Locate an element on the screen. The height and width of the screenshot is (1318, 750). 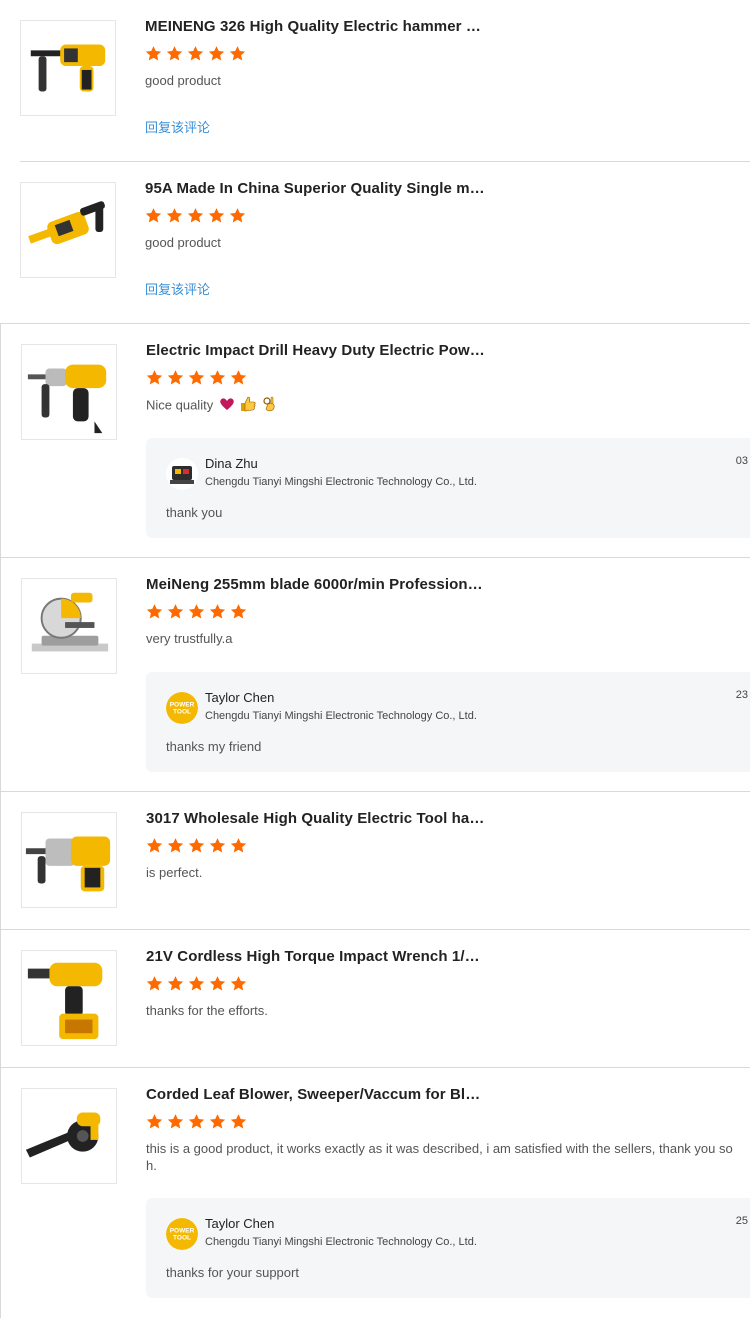
rotary-hammer-image is located at coordinates (68, 864).